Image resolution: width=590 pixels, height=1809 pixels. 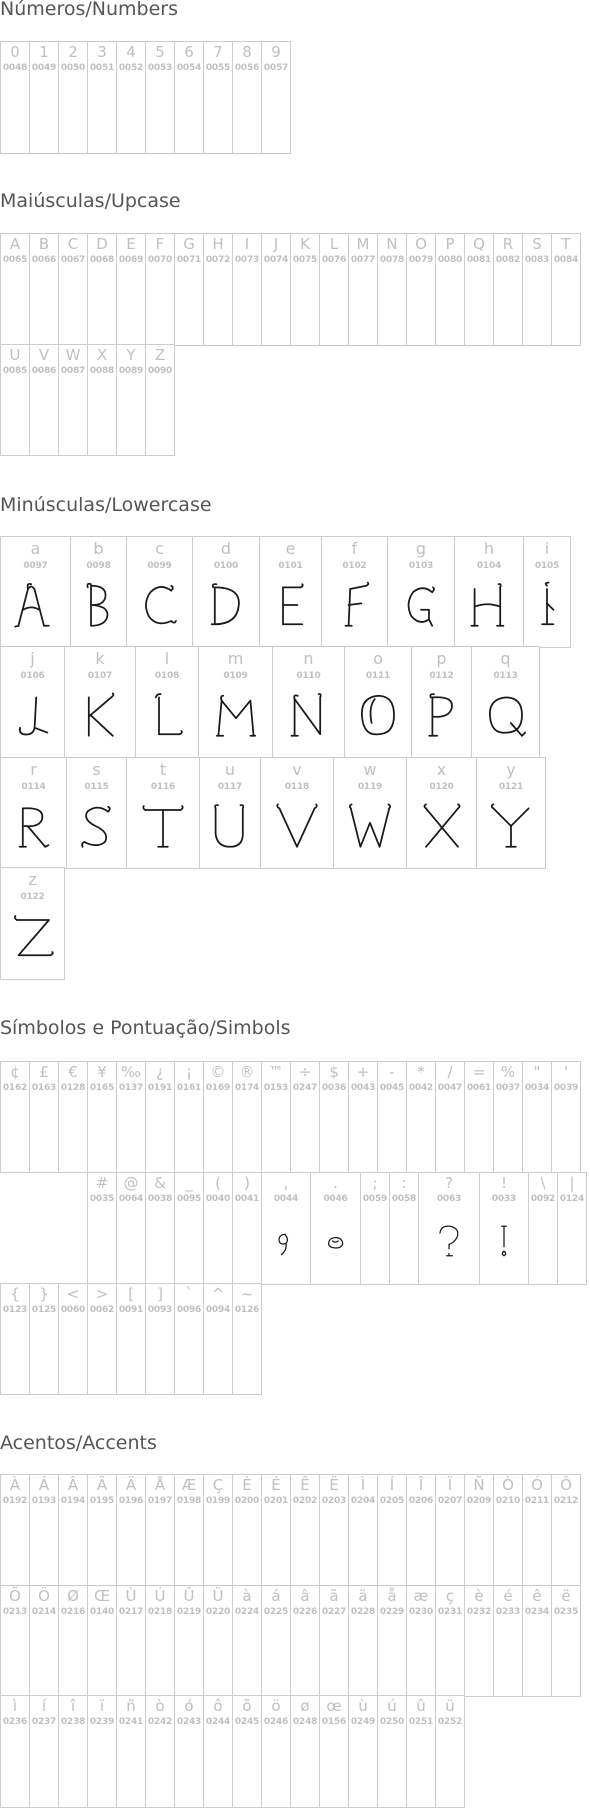 What do you see at coordinates (73, 1339) in the screenshot?
I see `char-cell: <0060` at bounding box center [73, 1339].